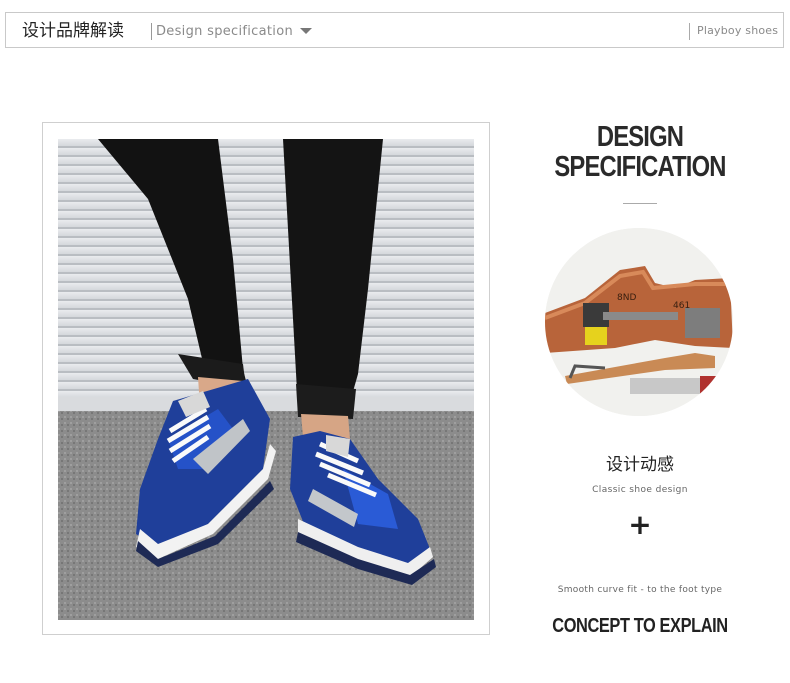 The image size is (790, 683). Describe the element at coordinates (640, 626) in the screenshot. I see `concept-heading: CONCEPT TO EXPLAIN` at that location.